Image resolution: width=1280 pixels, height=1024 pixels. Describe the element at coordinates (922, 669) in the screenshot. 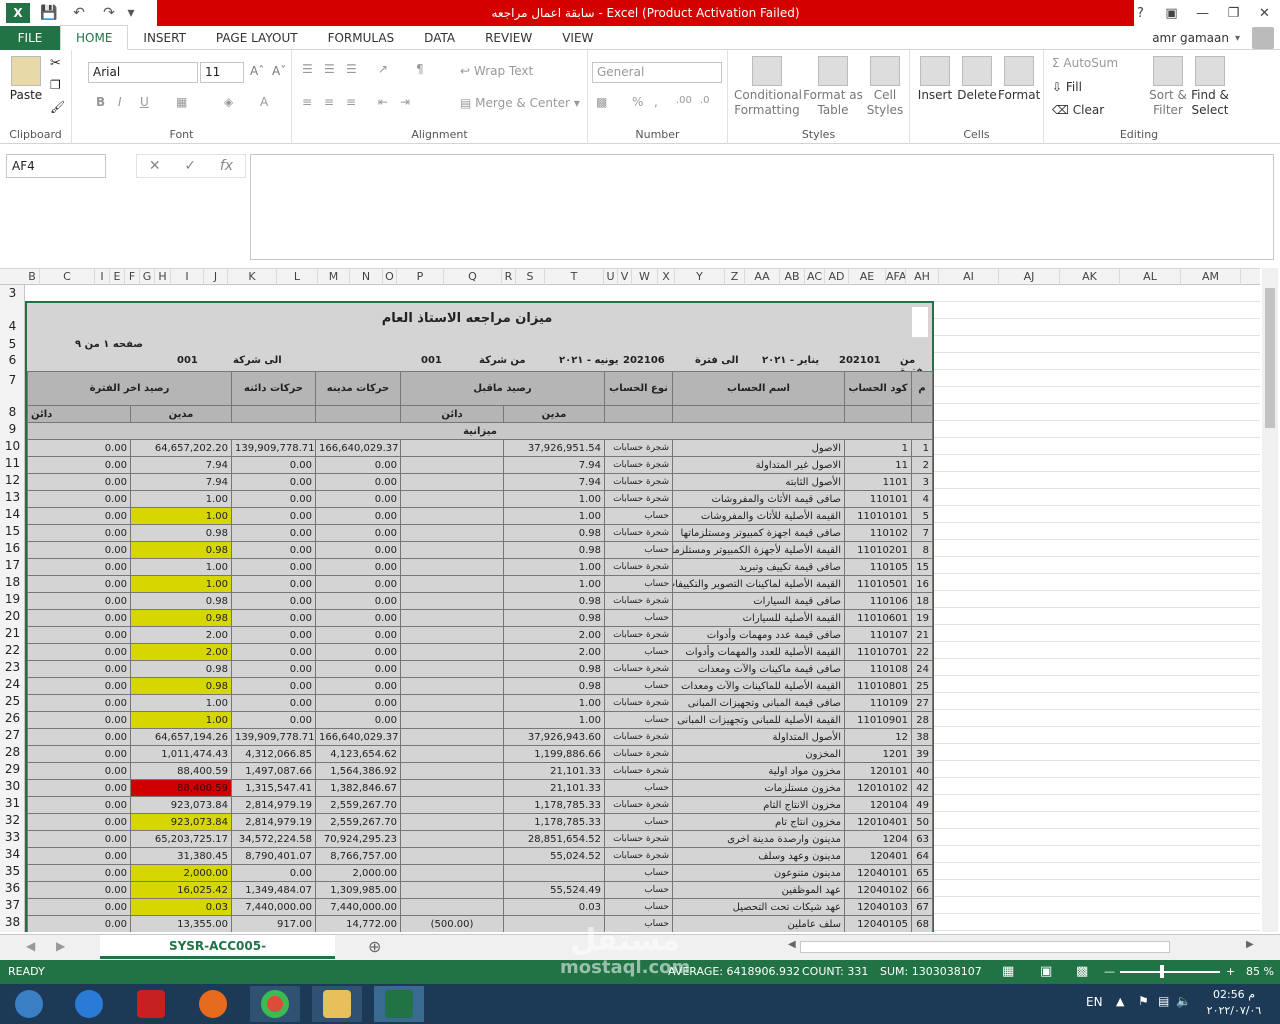

I see `serial-cell: 24` at that location.